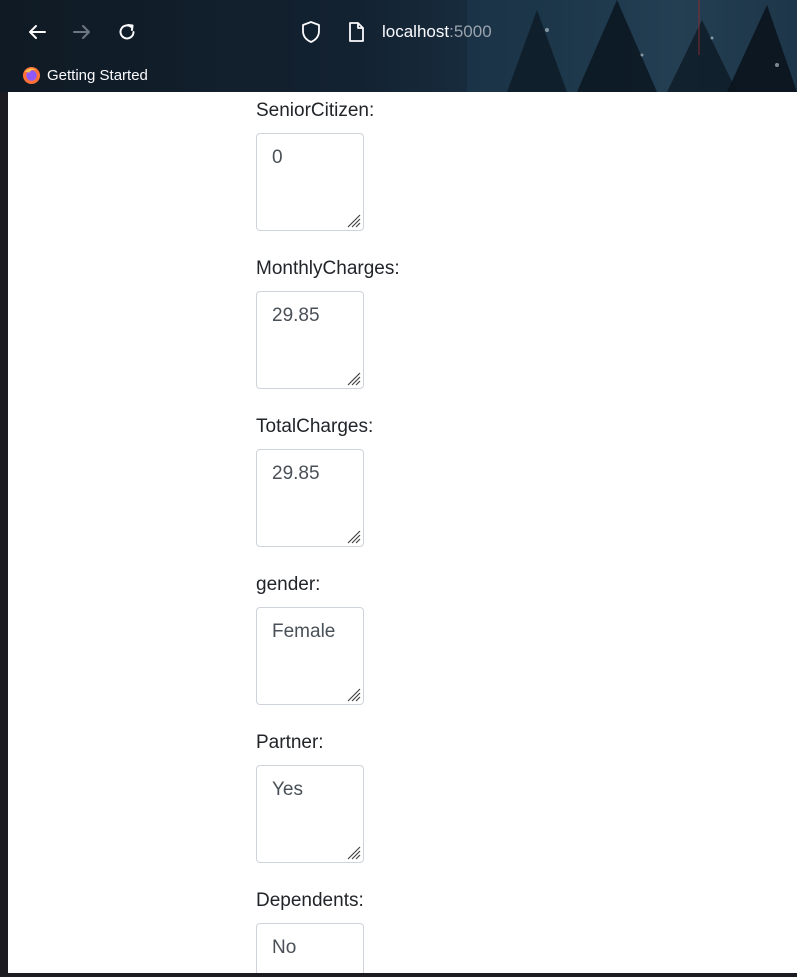 This screenshot has height=977, width=797. I want to click on bookmarks-toolbar: Getting Started, so click(85, 75).